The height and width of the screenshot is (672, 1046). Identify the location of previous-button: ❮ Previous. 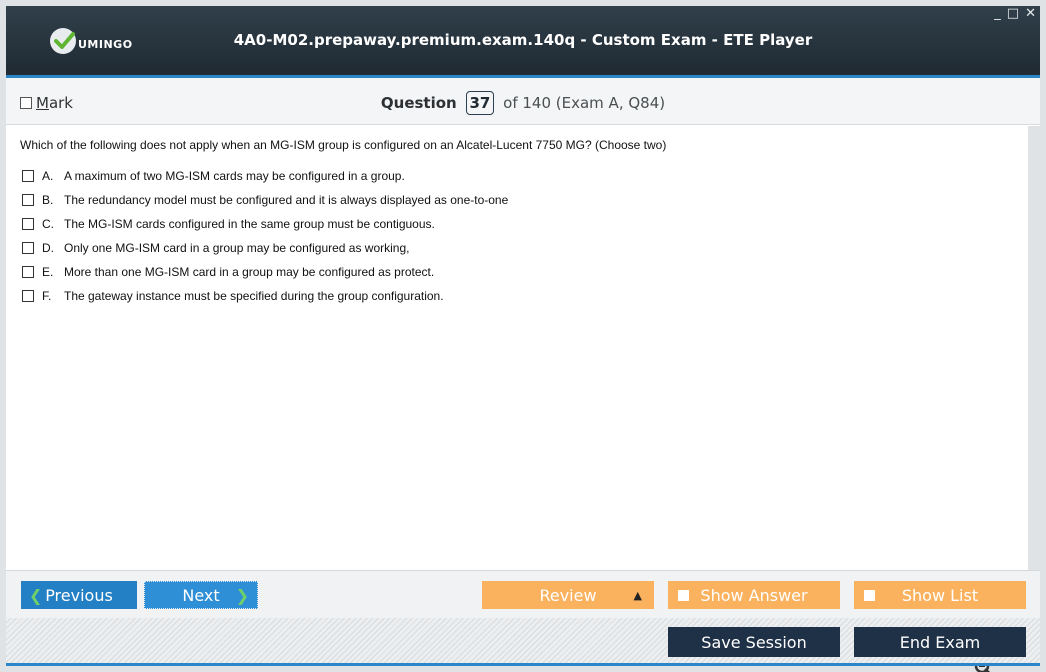
(79, 595).